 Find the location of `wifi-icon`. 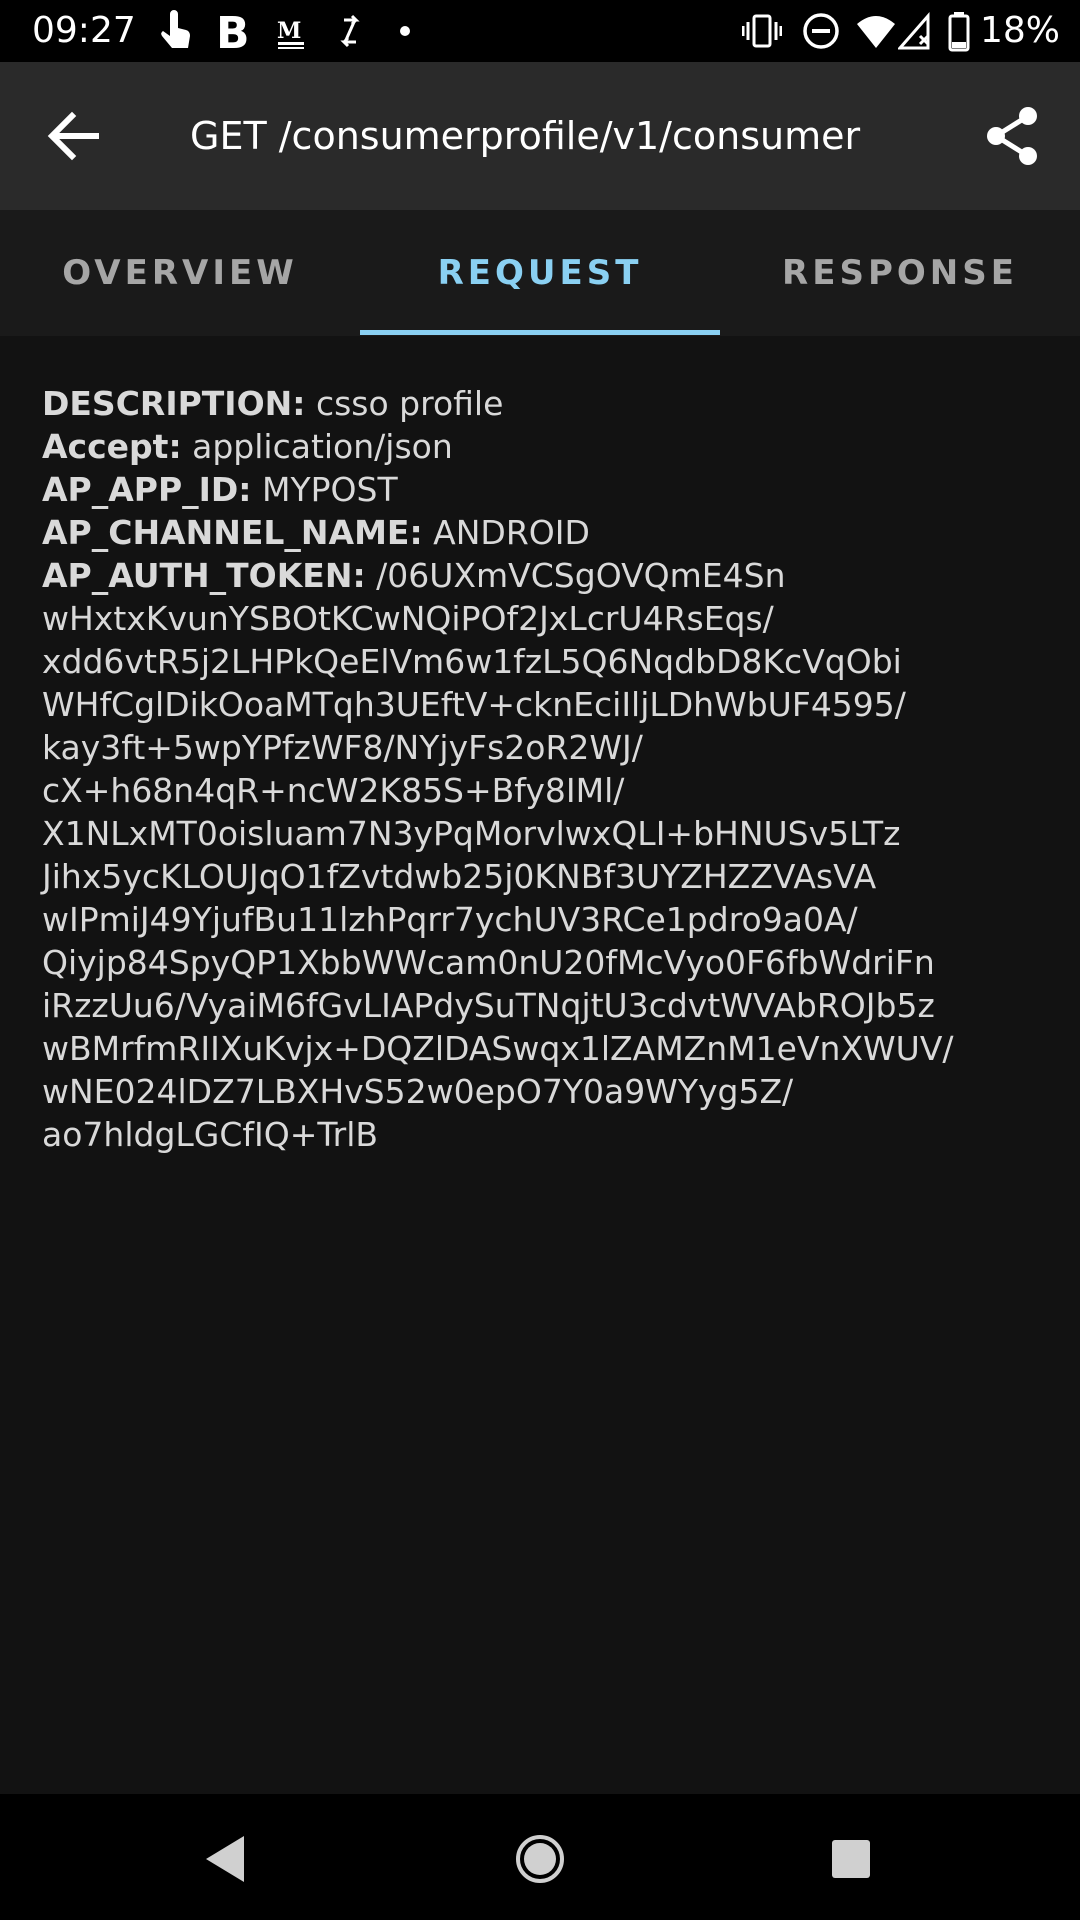

wifi-icon is located at coordinates (876, 32).